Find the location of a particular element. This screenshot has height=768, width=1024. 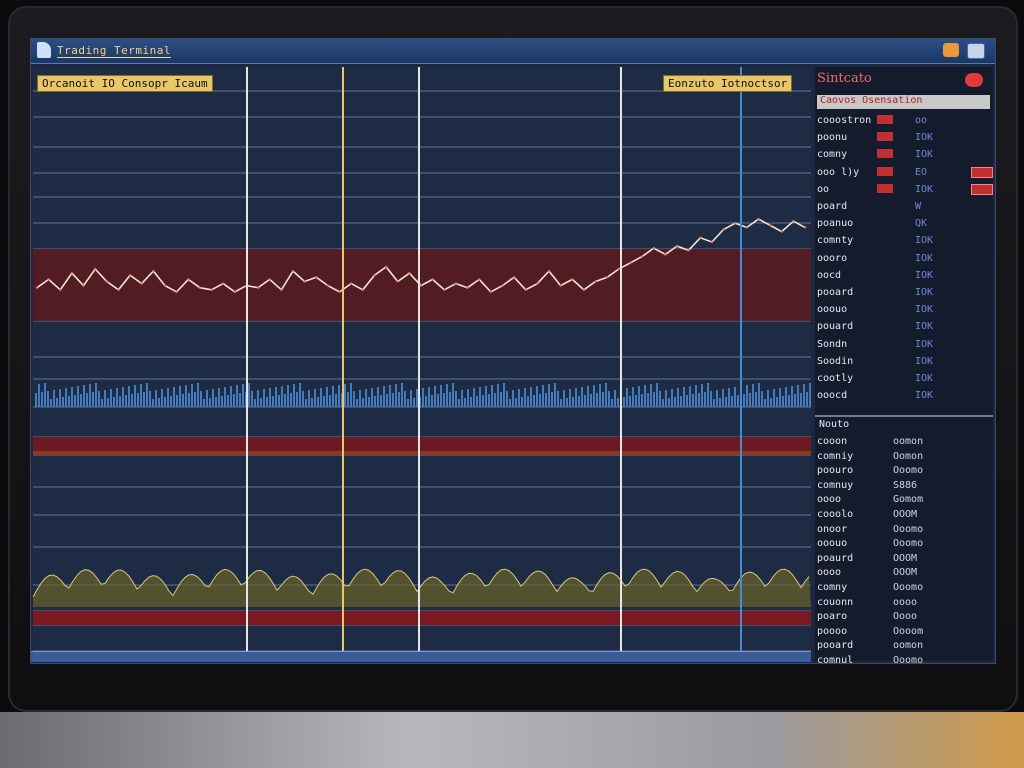

order-row: cooon oomon is located at coordinates (905, 443).